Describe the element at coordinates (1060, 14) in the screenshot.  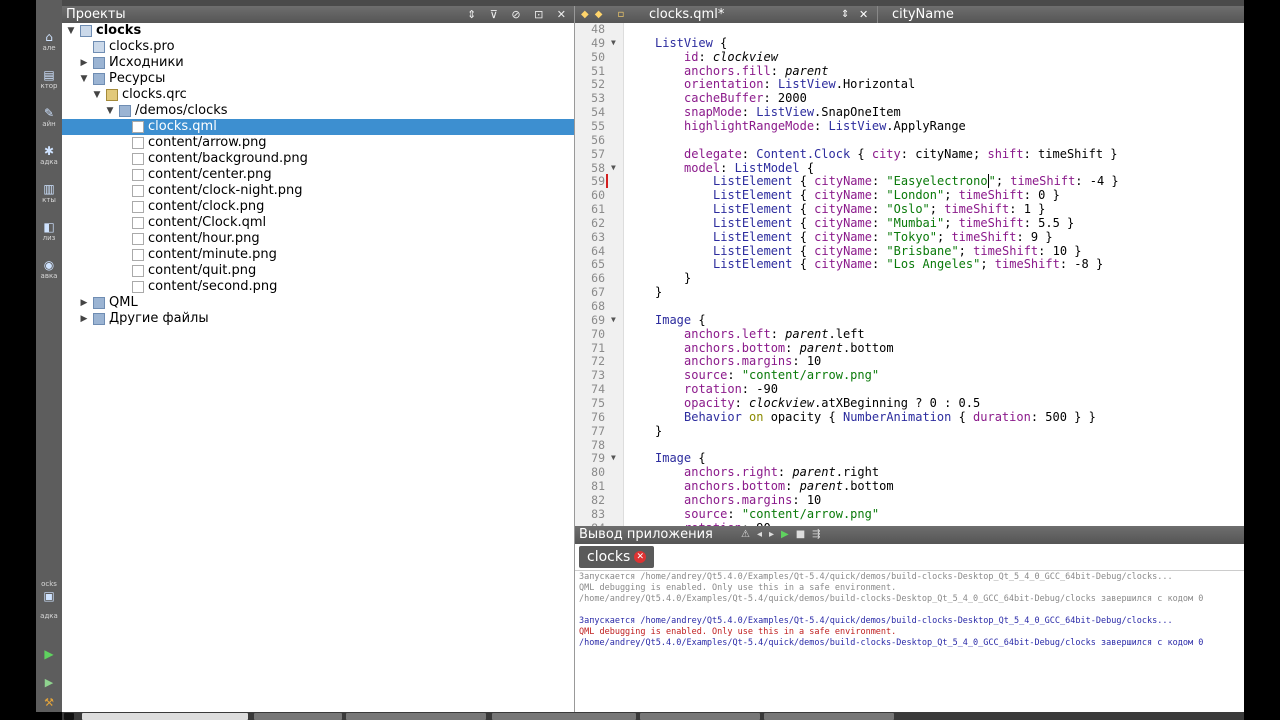
I see `symbol-selector: cityName` at that location.